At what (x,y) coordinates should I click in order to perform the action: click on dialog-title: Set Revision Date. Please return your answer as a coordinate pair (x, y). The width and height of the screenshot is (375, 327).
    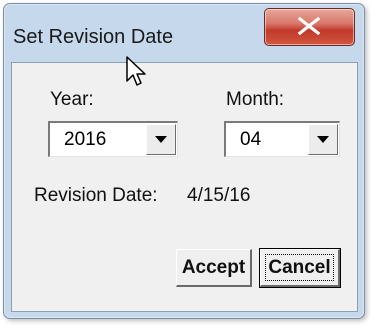
    Looking at the image, I should click on (93, 37).